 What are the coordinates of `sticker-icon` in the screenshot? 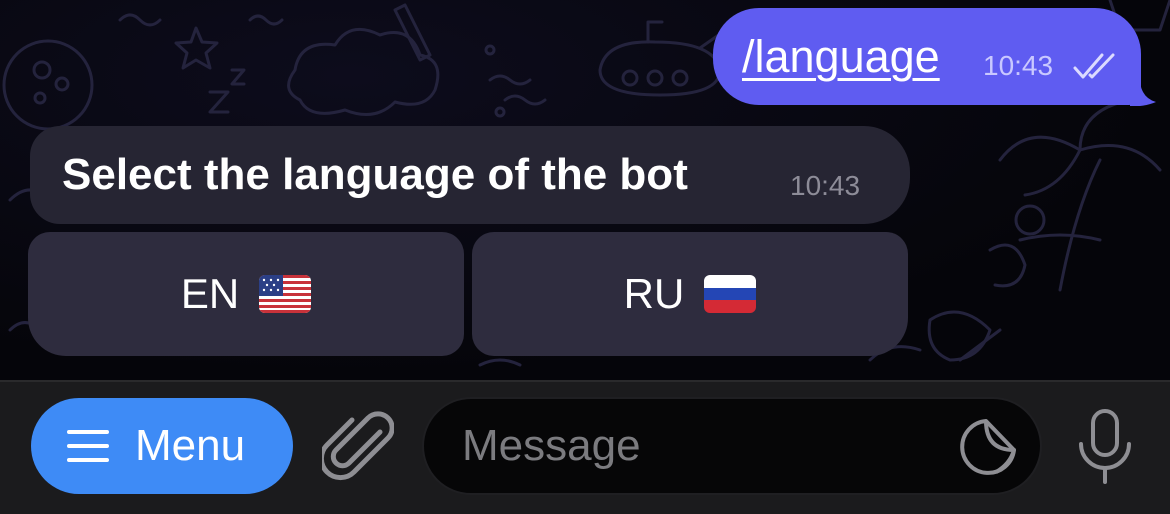 It's located at (989, 447).